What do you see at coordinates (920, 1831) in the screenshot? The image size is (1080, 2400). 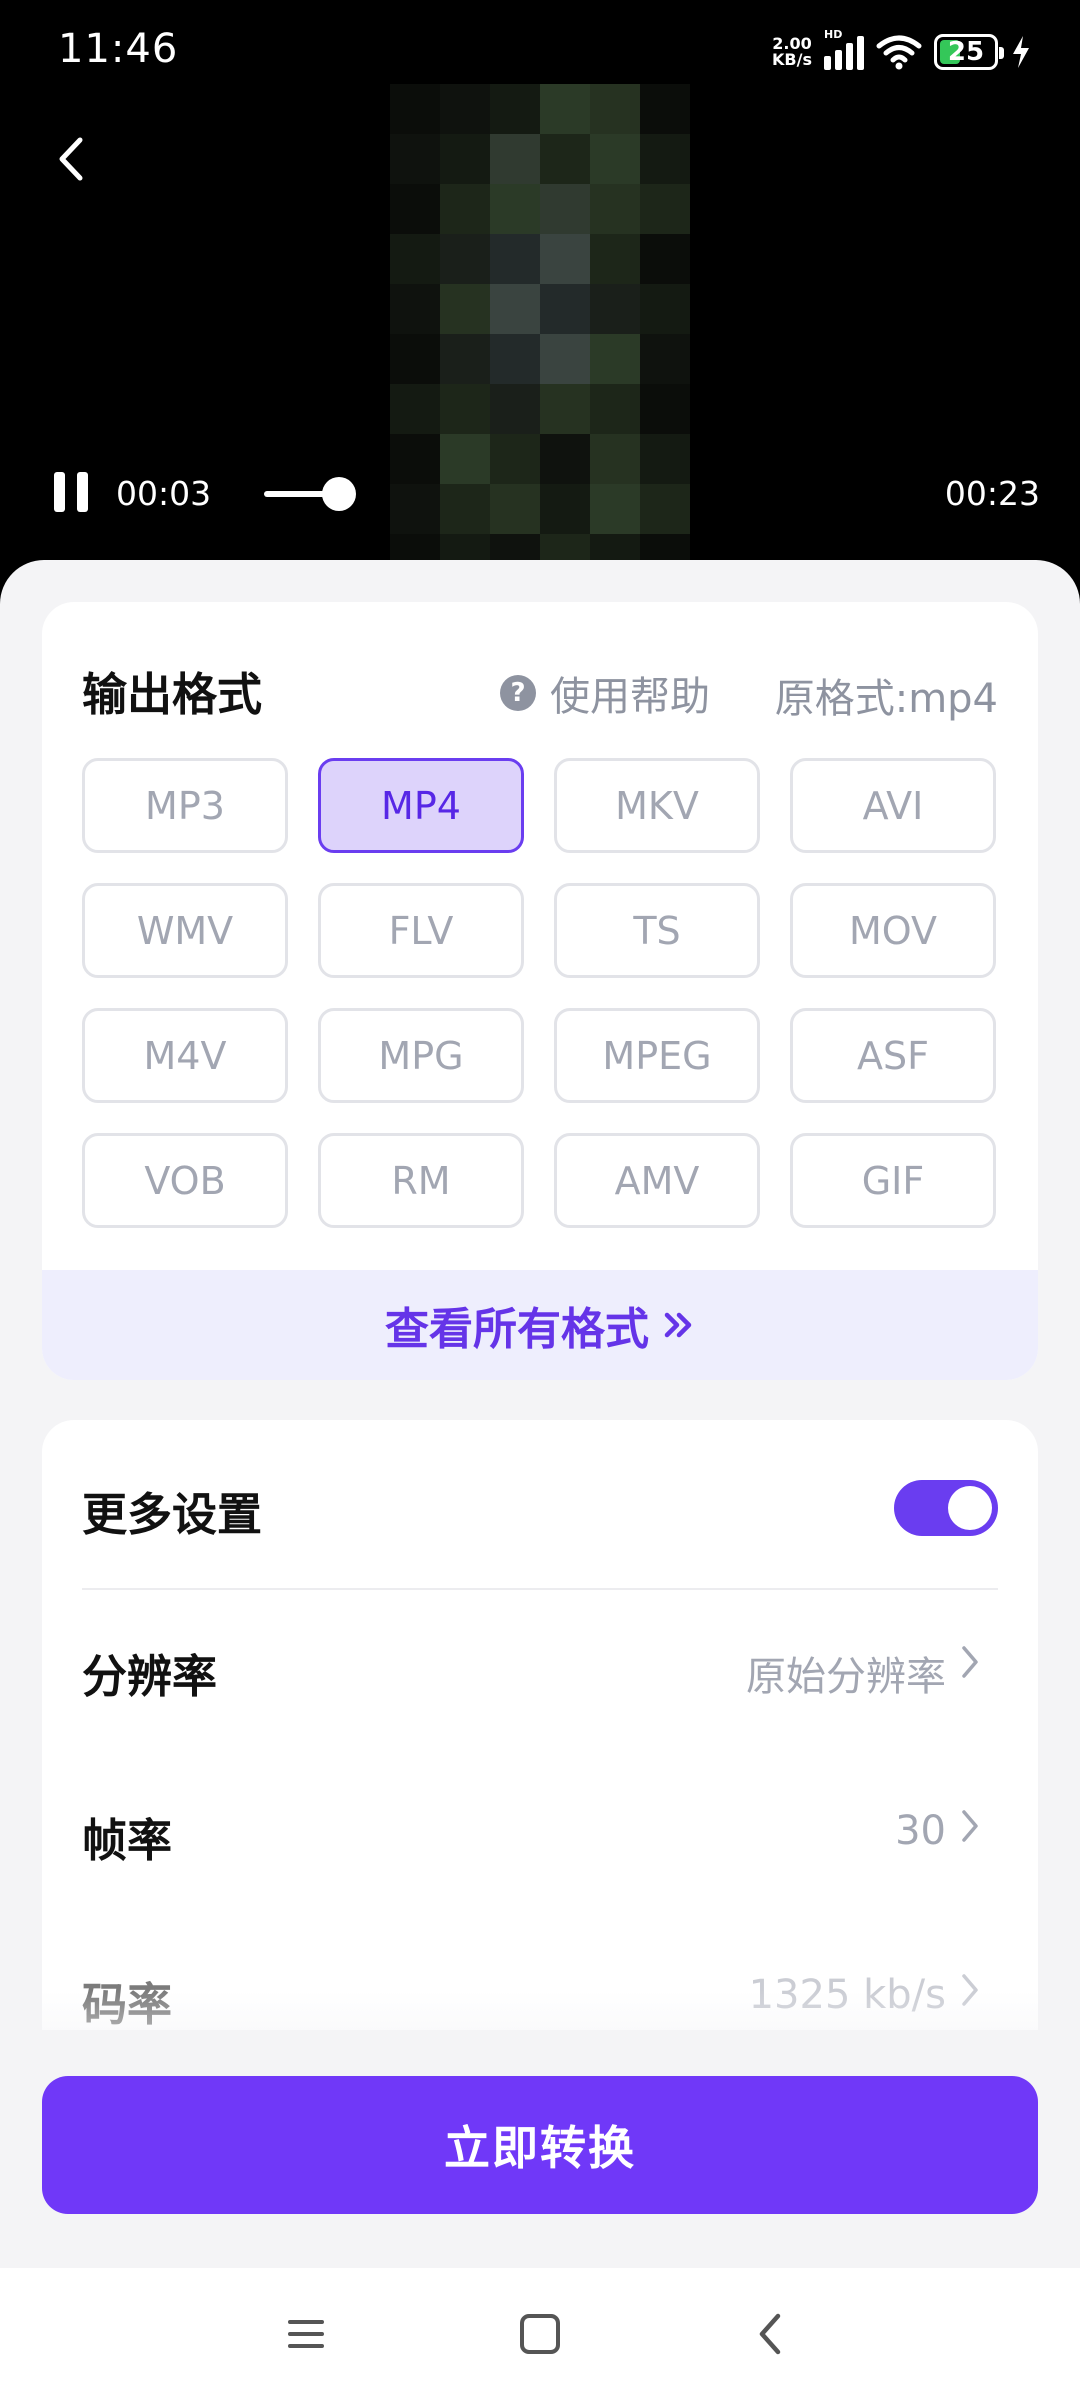 I see `framerate-value: 30` at bounding box center [920, 1831].